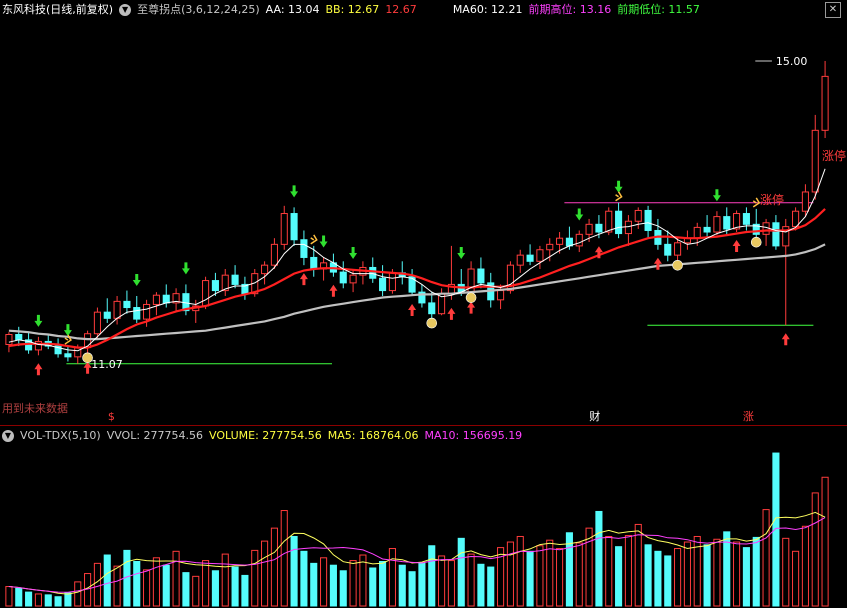 The image size is (847, 608). I want to click on axis-marker-axis_marker_s: $, so click(111, 416).